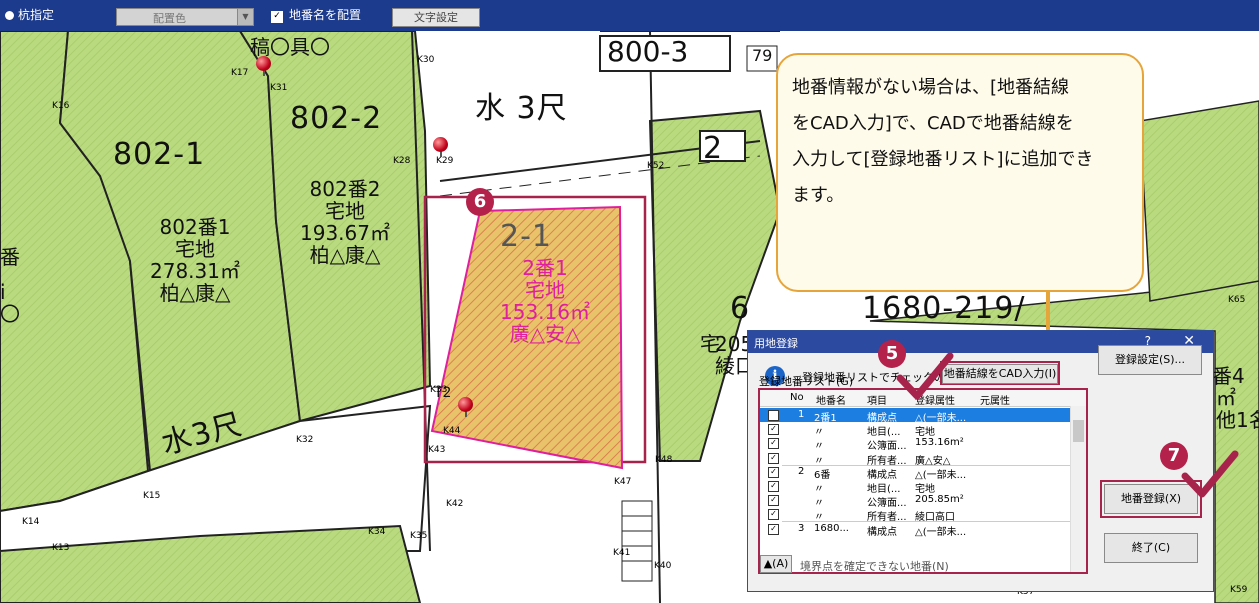  Describe the element at coordinates (439, 390) in the screenshot. I see `point-label: K33` at that location.